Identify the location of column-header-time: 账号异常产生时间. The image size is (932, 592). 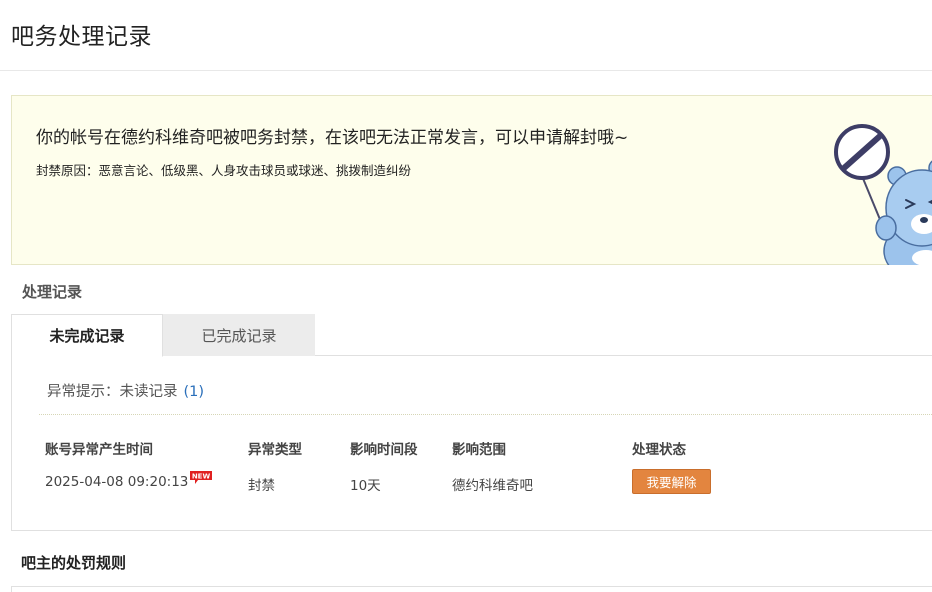
(99, 450).